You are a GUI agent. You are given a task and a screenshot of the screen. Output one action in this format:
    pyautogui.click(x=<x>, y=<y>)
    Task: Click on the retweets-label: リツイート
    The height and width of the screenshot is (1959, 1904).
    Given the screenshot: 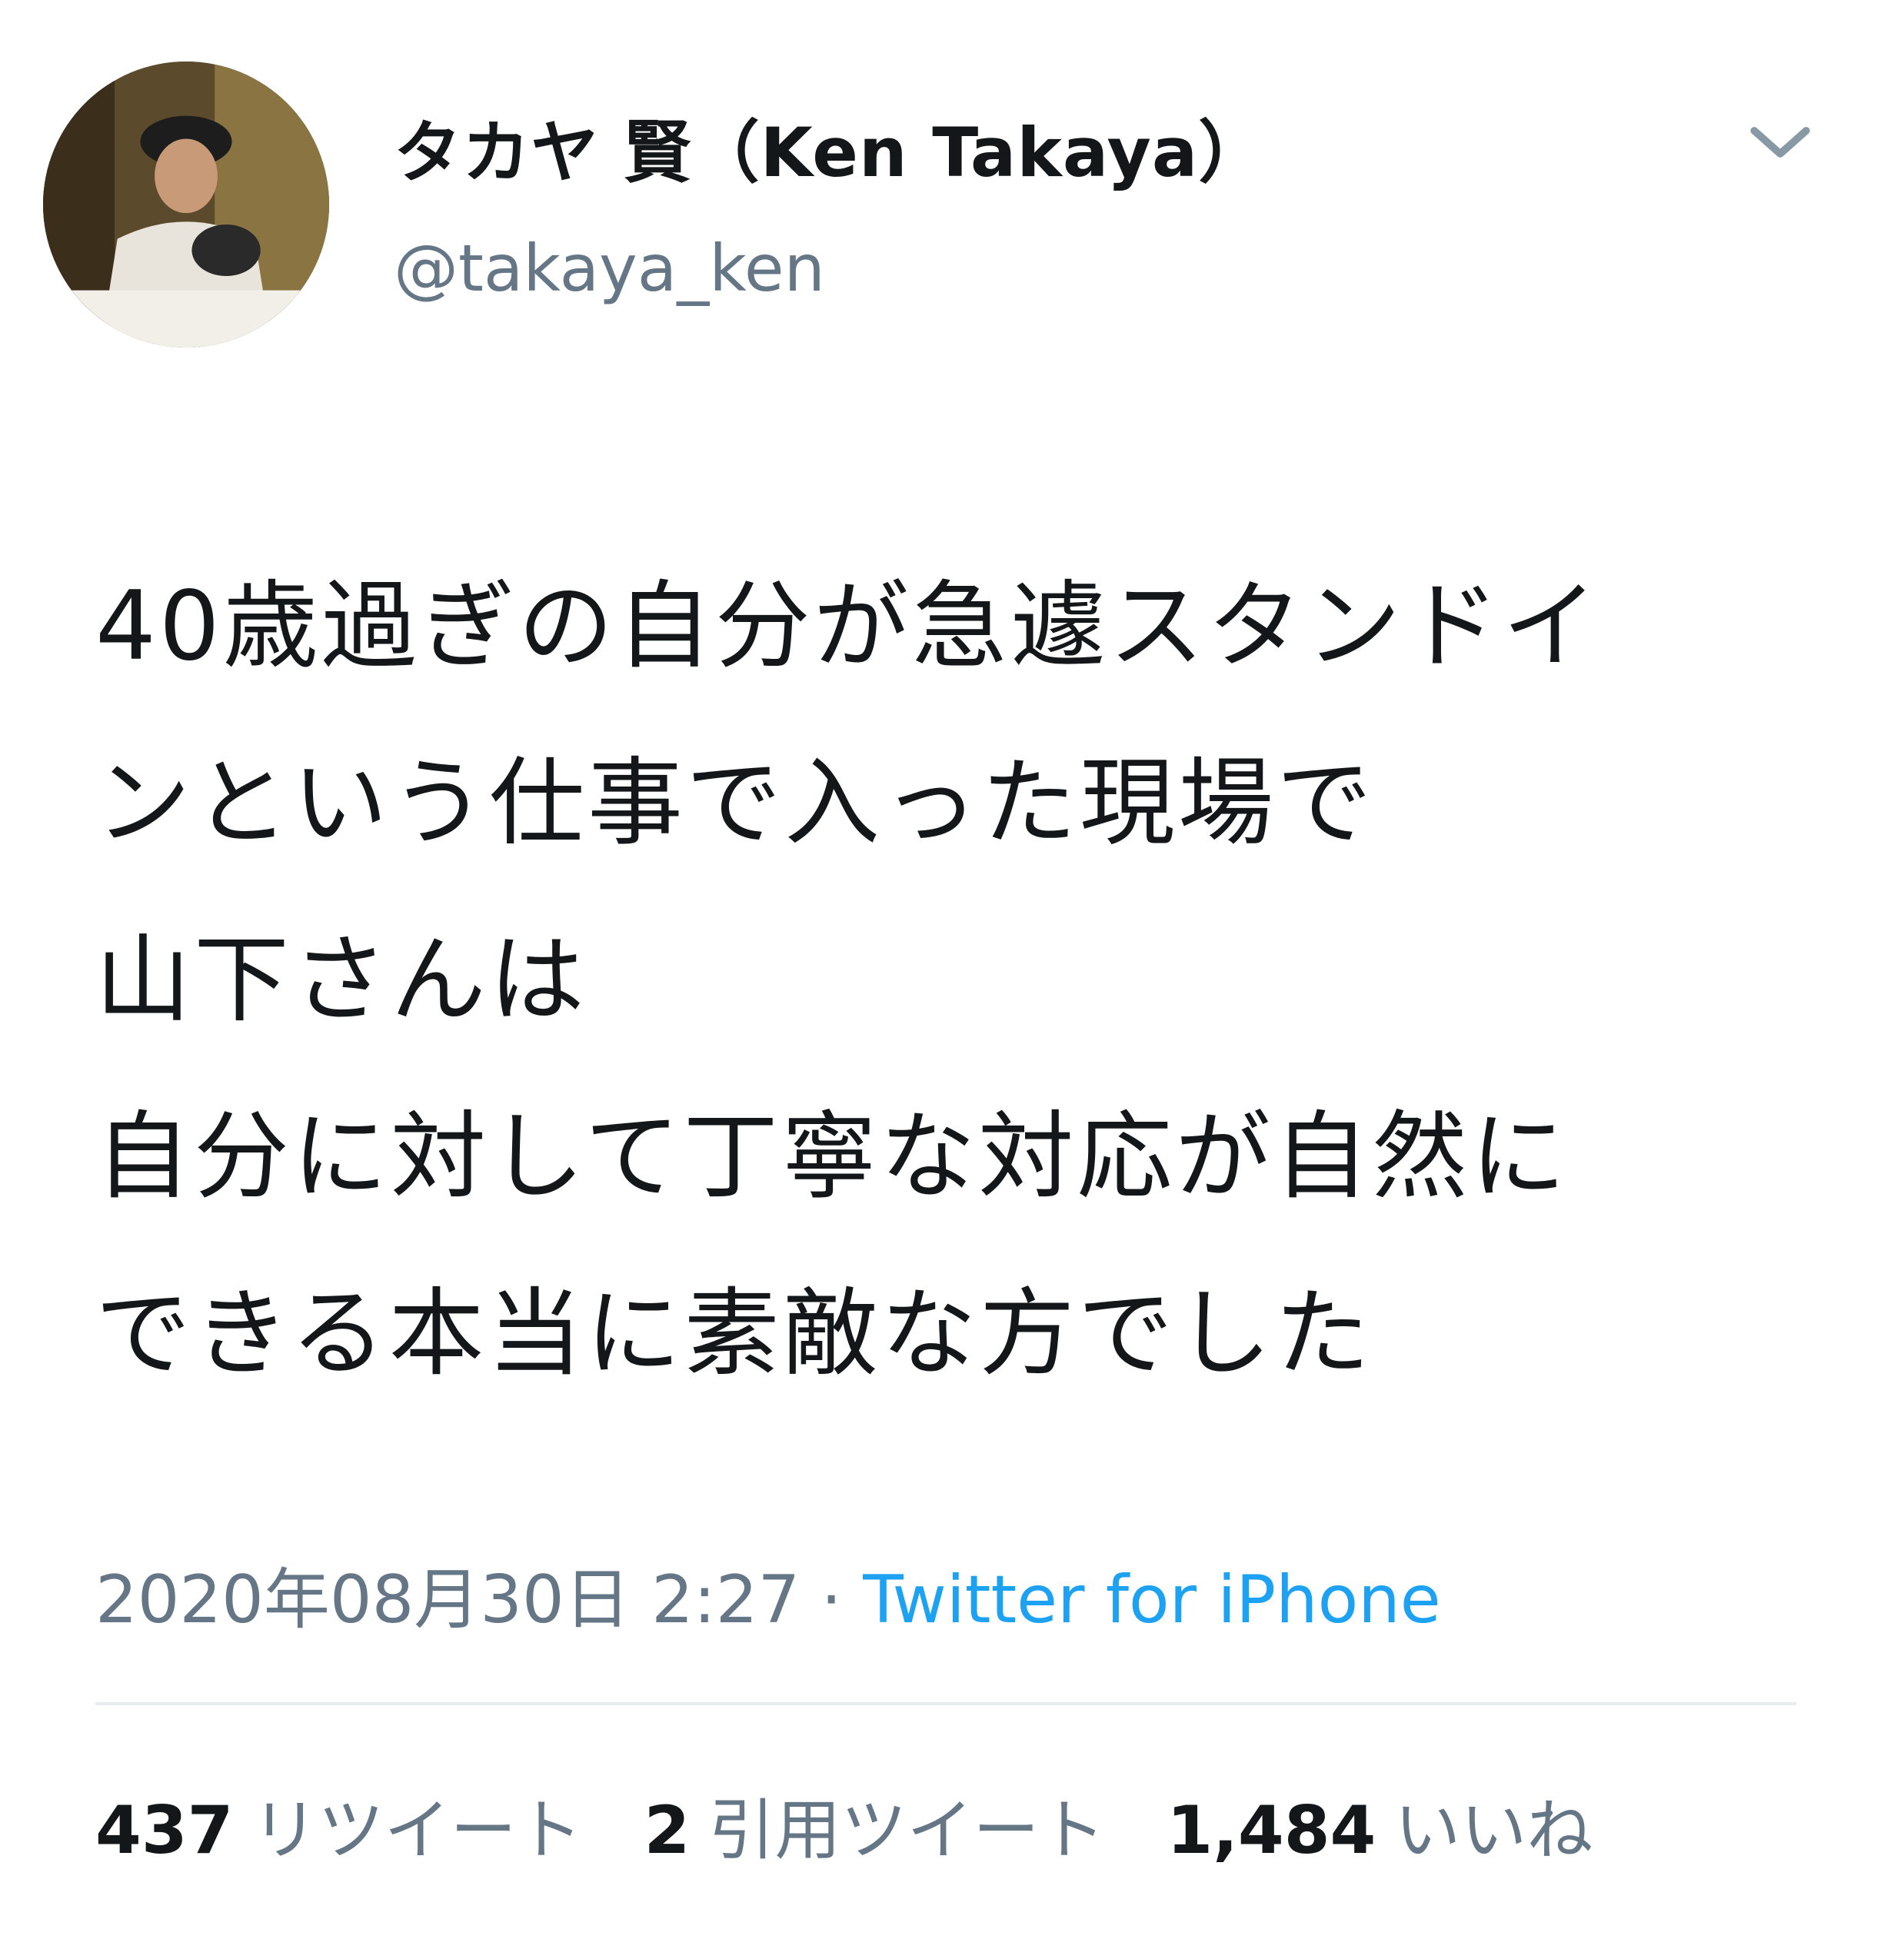 What is the action you would take?
    pyautogui.click(x=417, y=1830)
    